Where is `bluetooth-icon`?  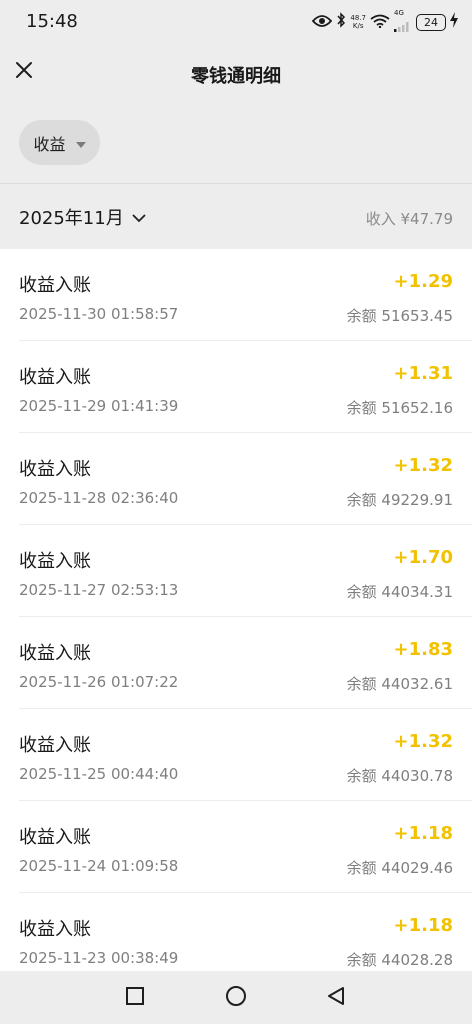 bluetooth-icon is located at coordinates (341, 22).